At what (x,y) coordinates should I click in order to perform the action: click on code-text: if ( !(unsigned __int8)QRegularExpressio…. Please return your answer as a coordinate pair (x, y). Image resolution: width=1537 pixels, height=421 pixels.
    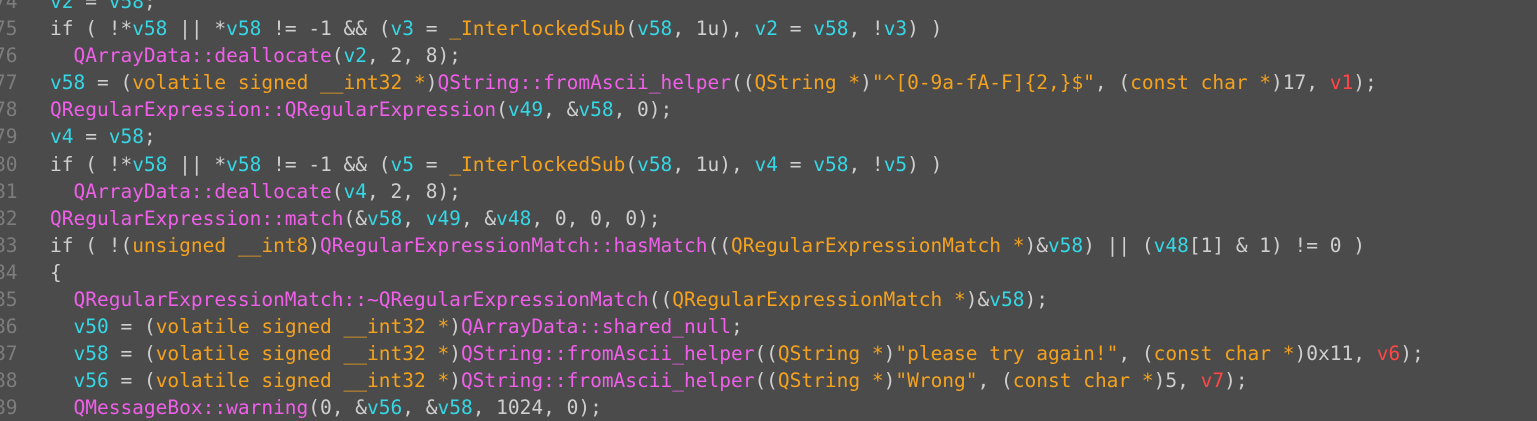
    Looking at the image, I should click on (707, 245).